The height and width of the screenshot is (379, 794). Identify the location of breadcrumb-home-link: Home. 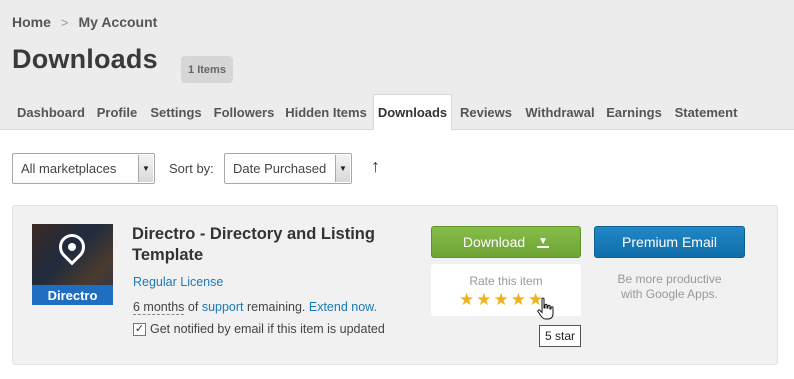
(31, 22).